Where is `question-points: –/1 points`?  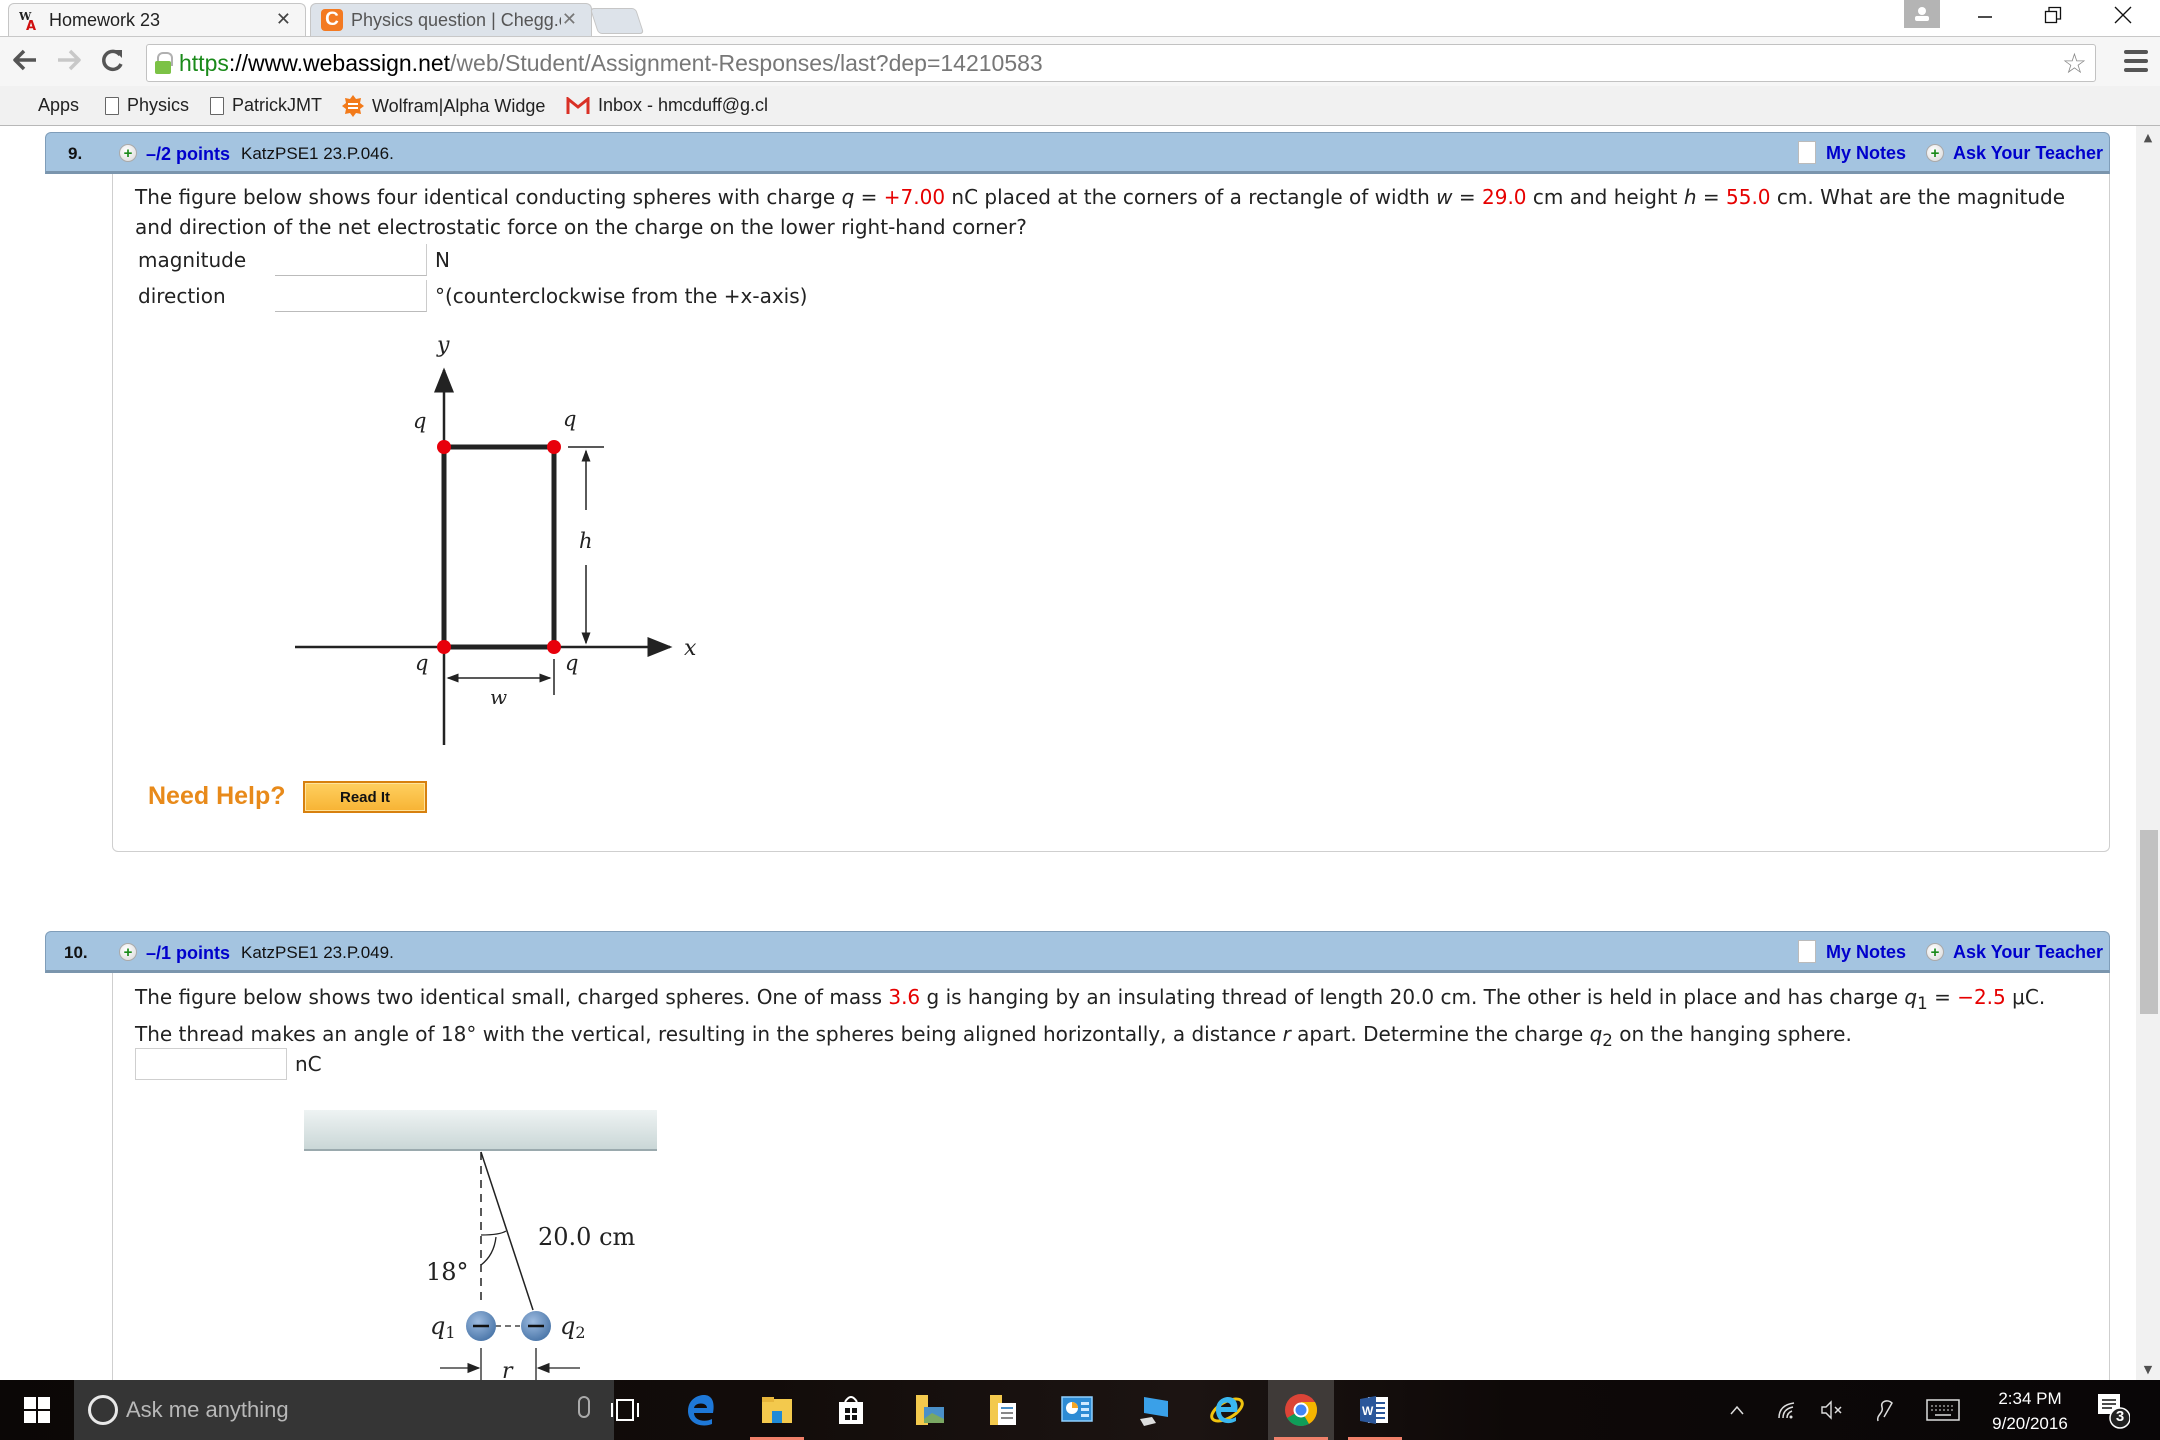
question-points: –/1 points is located at coordinates (188, 953).